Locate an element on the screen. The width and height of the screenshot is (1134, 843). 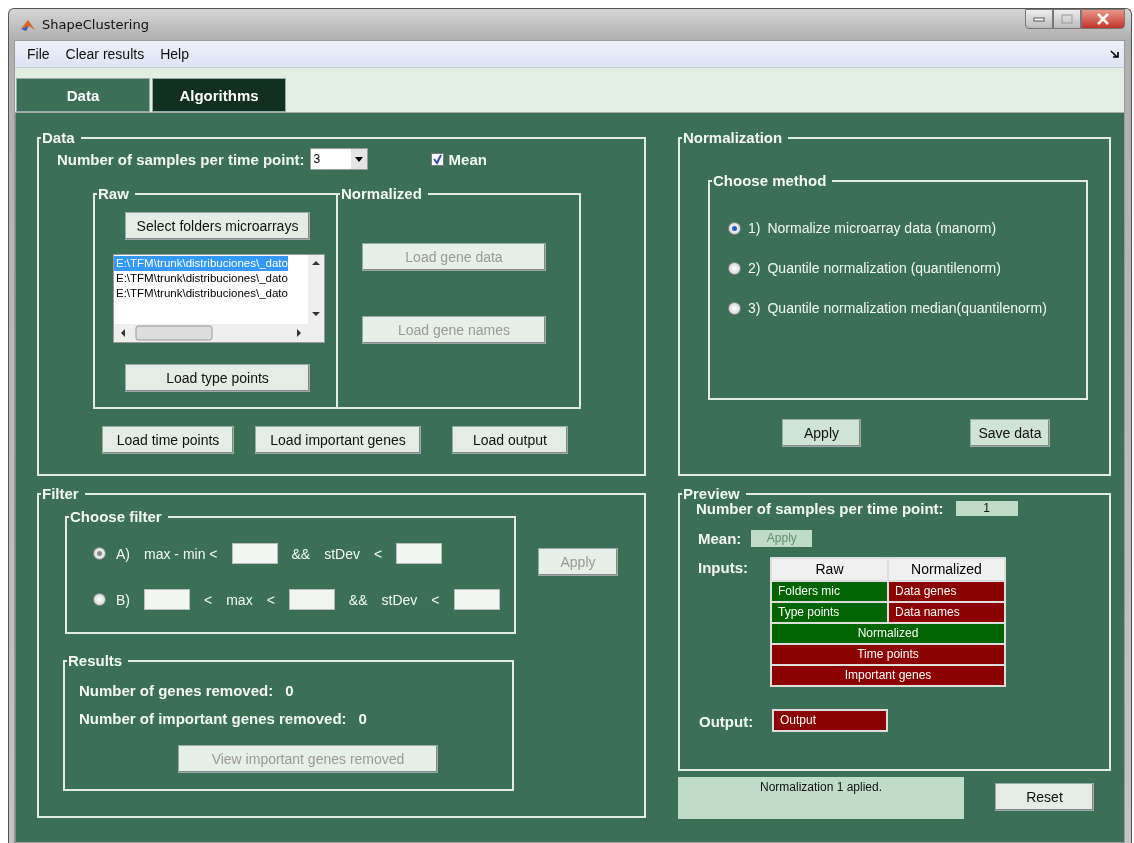
method-label: Normalize microarray data (manorm) is located at coordinates (882, 228).